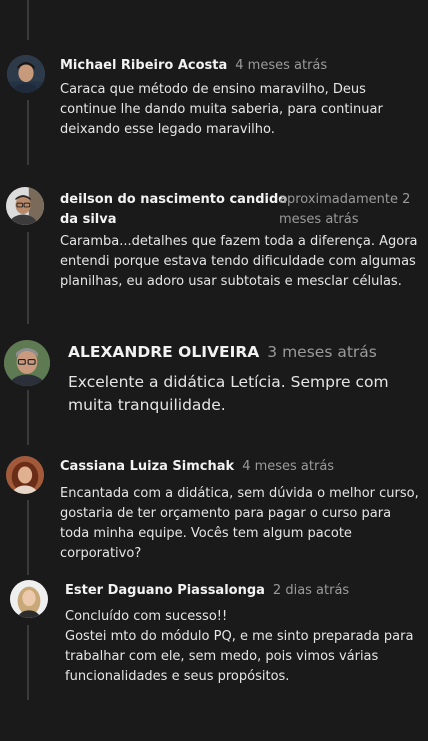  What do you see at coordinates (165, 590) in the screenshot?
I see `commenter-name: Ester Daguano Piassalonga` at bounding box center [165, 590].